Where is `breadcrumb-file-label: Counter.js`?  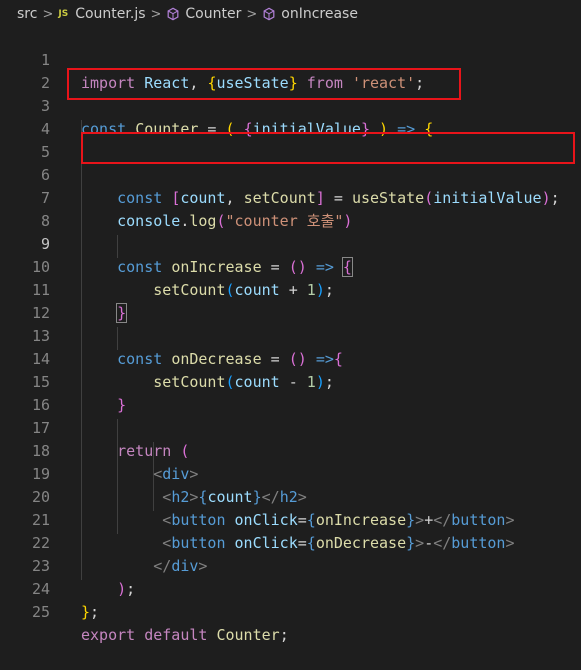 breadcrumb-file-label: Counter.js is located at coordinates (110, 14).